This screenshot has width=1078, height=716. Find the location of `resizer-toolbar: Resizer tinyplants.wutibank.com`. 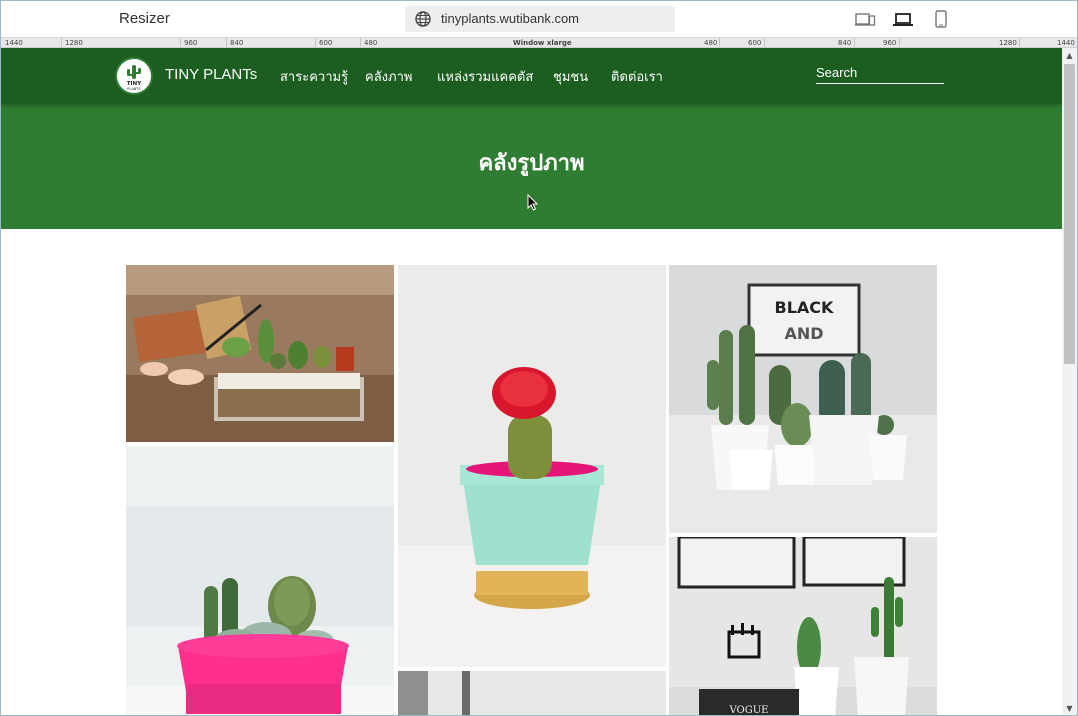

resizer-toolbar: Resizer tinyplants.wutibank.com is located at coordinates (539, 19).